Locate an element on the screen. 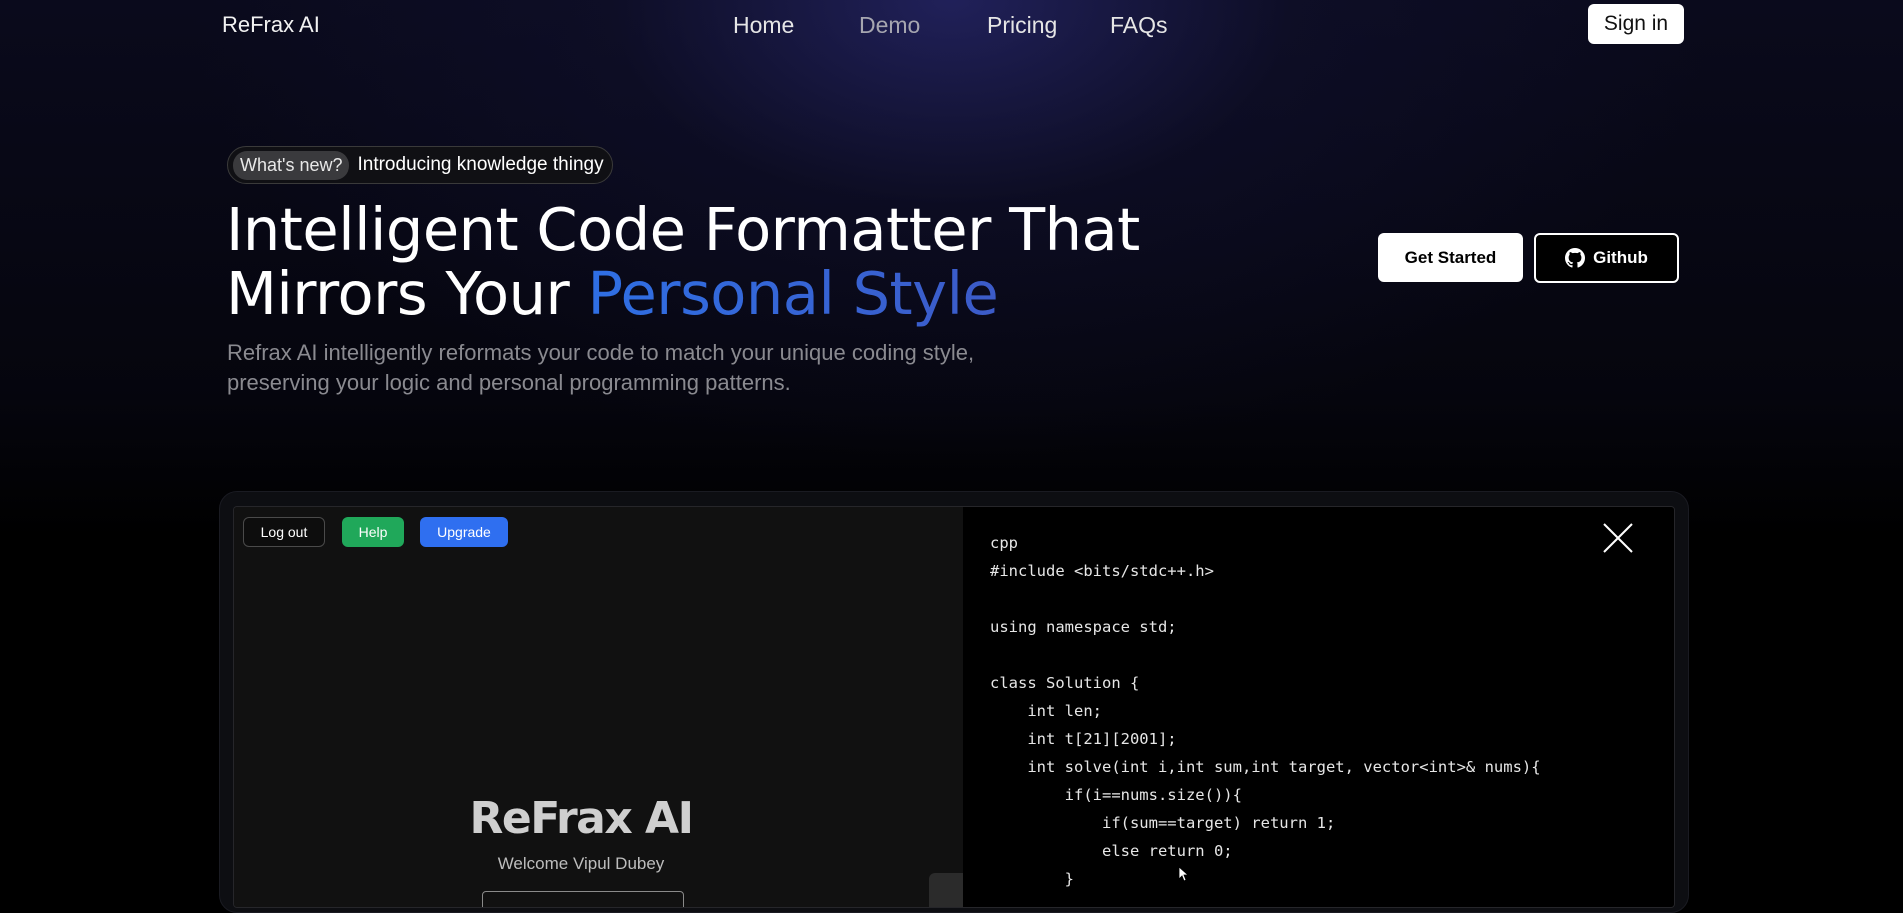 The image size is (1903, 913). announcement-badge: What's new? Introducing knowledge thingy is located at coordinates (420, 165).